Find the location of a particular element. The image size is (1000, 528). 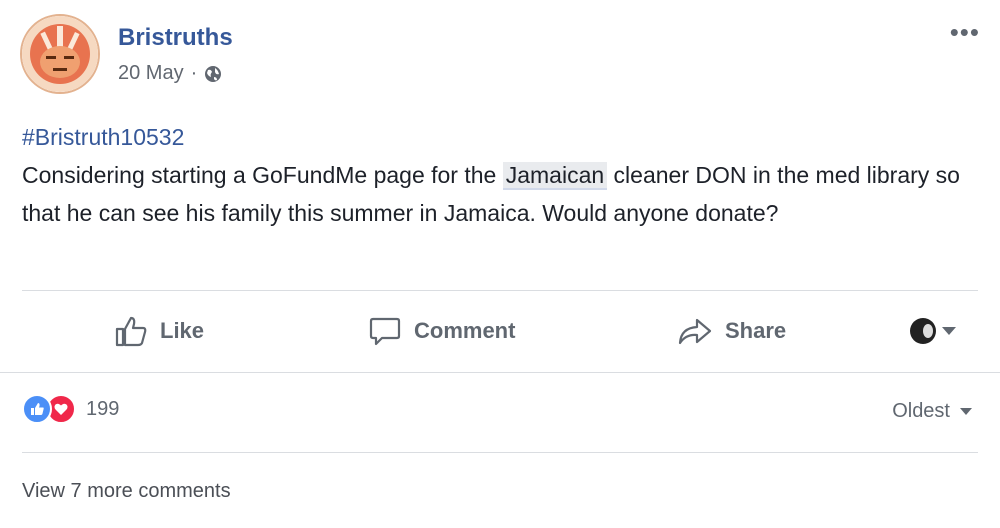

like-button: Like is located at coordinates (159, 331).